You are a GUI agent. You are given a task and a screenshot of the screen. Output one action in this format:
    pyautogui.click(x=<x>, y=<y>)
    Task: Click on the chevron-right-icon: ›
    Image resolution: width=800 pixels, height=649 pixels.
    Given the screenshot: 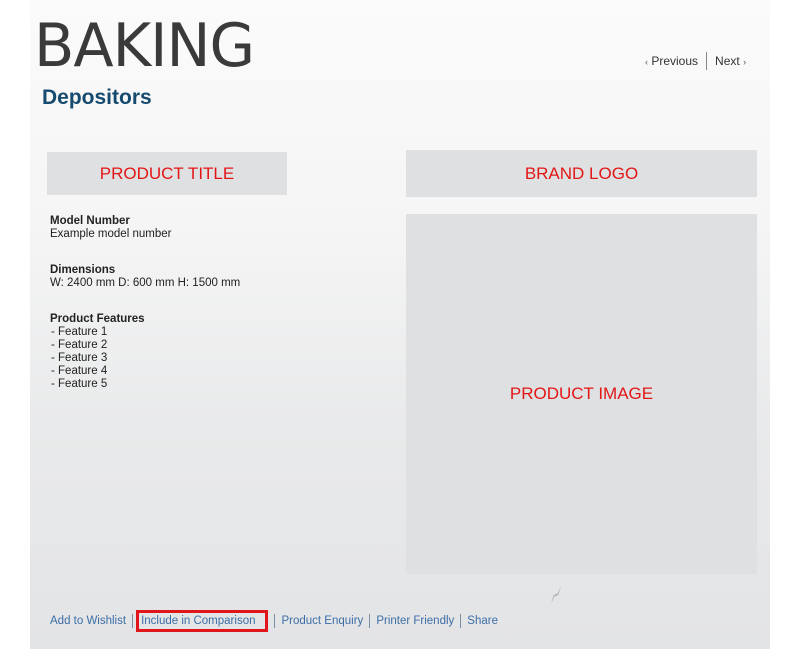 What is the action you would take?
    pyautogui.click(x=745, y=62)
    